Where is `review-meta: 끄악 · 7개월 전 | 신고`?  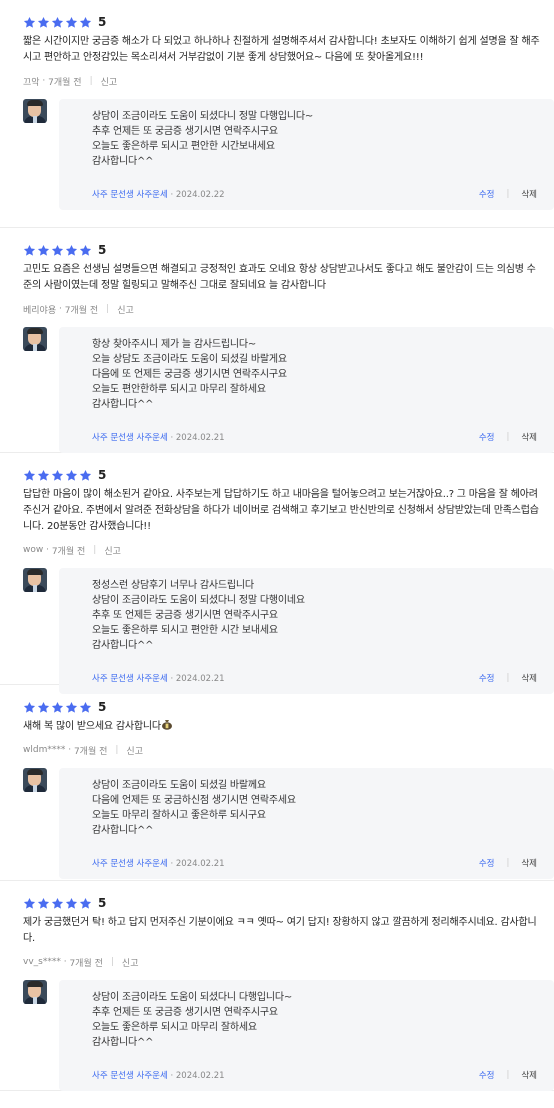 review-meta: 끄악 · 7개월 전 | 신고 is located at coordinates (288, 81).